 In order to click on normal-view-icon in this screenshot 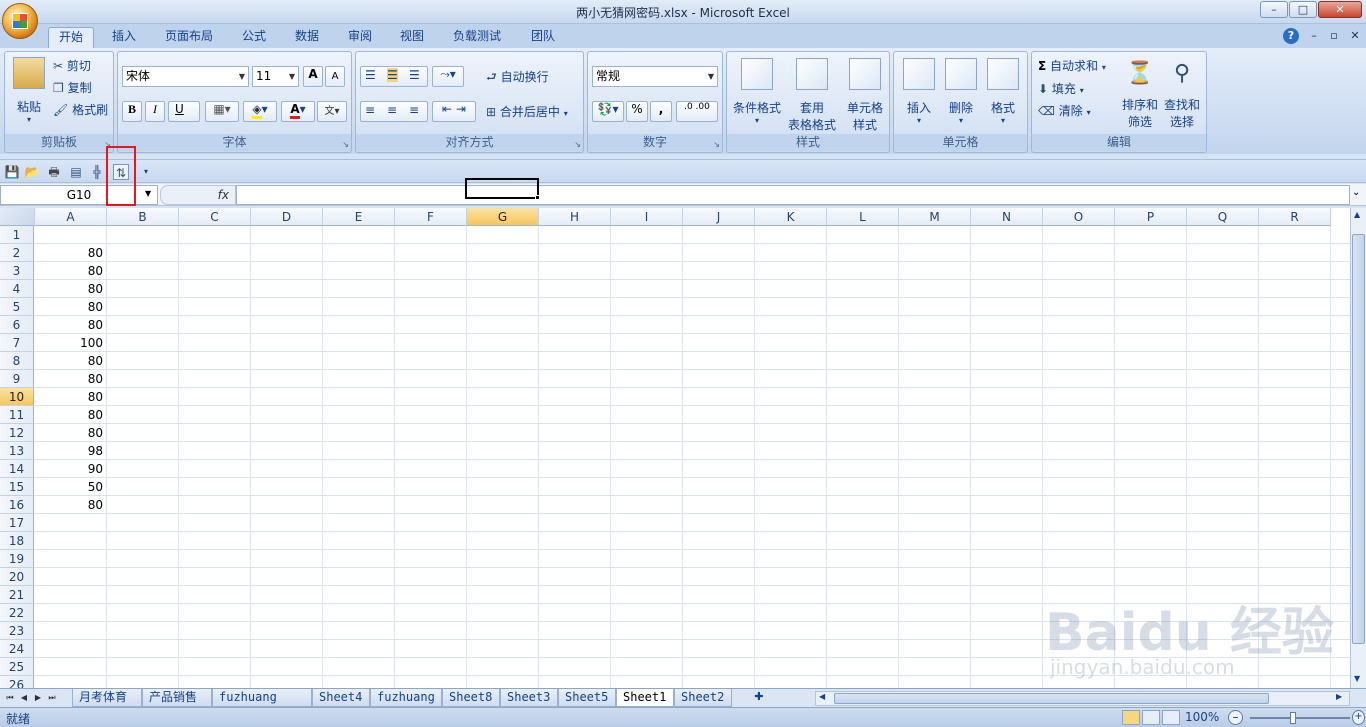, I will do `click(1131, 717)`.